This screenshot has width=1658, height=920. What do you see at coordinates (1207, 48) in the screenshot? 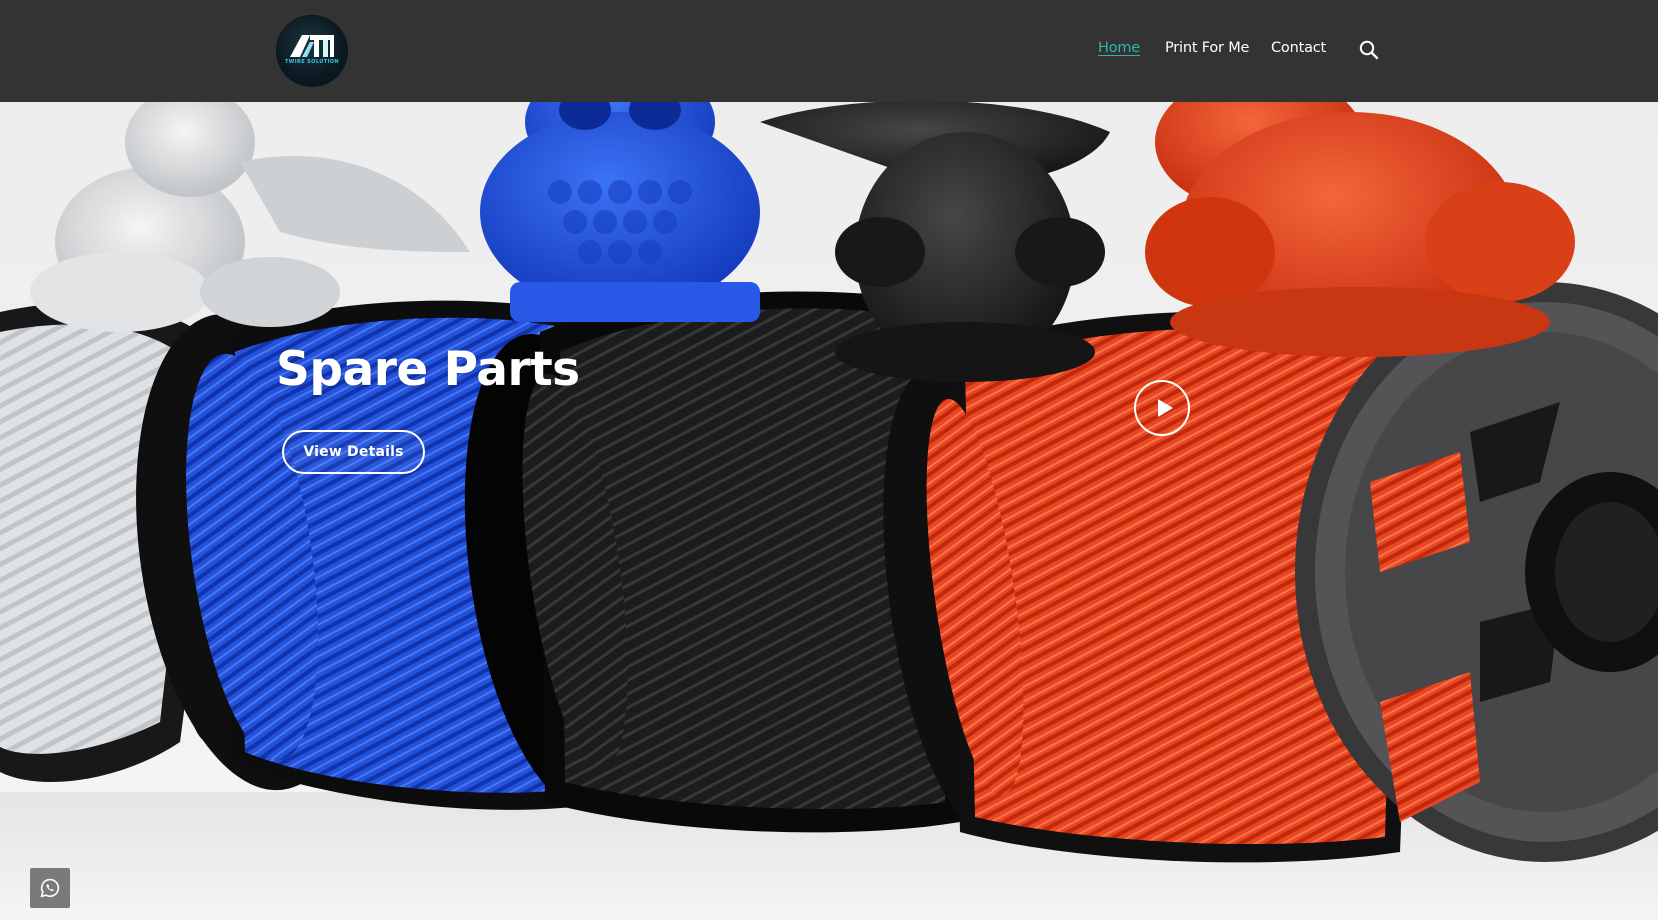
I see `nav-print-for-me: Print For Me` at bounding box center [1207, 48].